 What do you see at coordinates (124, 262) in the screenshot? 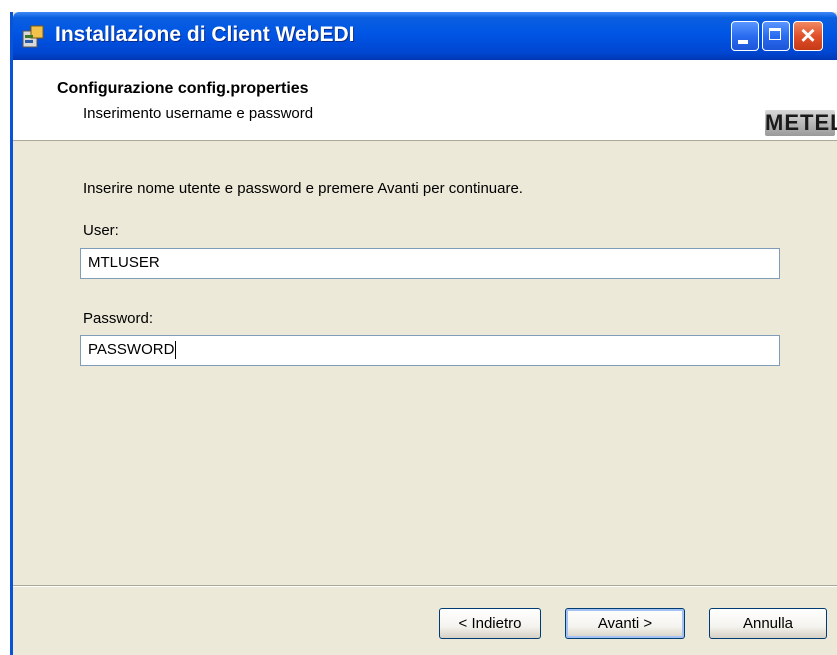
I see `user-input-value: MTLUSER` at bounding box center [124, 262].